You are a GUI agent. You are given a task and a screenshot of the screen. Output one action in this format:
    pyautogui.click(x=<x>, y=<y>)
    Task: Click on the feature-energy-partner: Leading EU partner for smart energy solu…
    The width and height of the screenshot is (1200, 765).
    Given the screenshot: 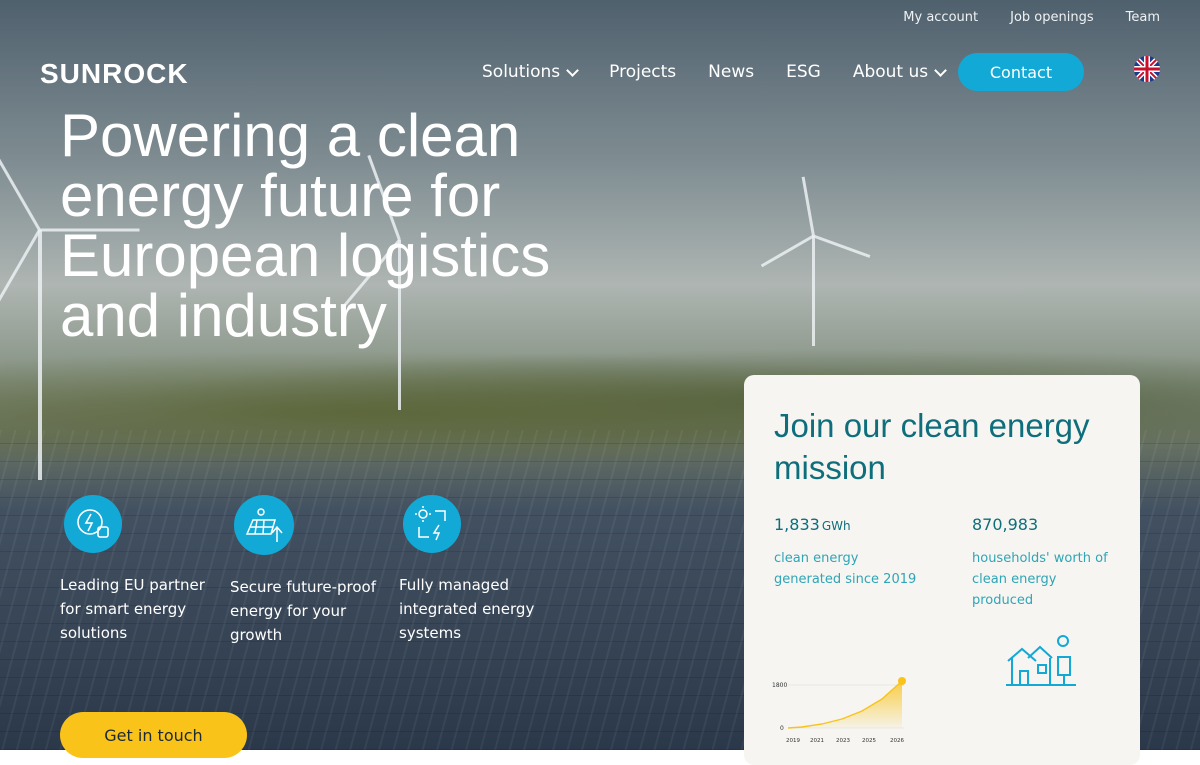 What is the action you would take?
    pyautogui.click(x=135, y=570)
    